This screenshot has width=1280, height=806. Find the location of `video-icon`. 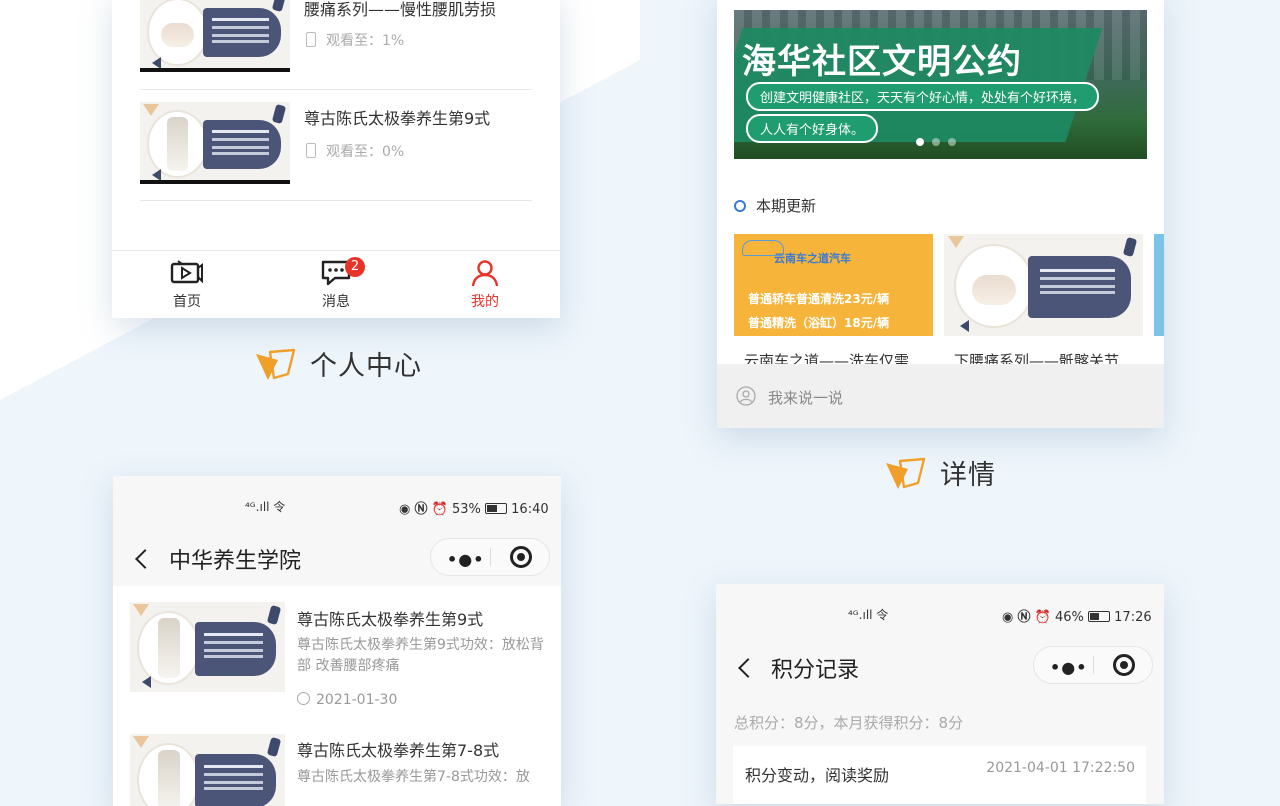

video-icon is located at coordinates (186, 272).